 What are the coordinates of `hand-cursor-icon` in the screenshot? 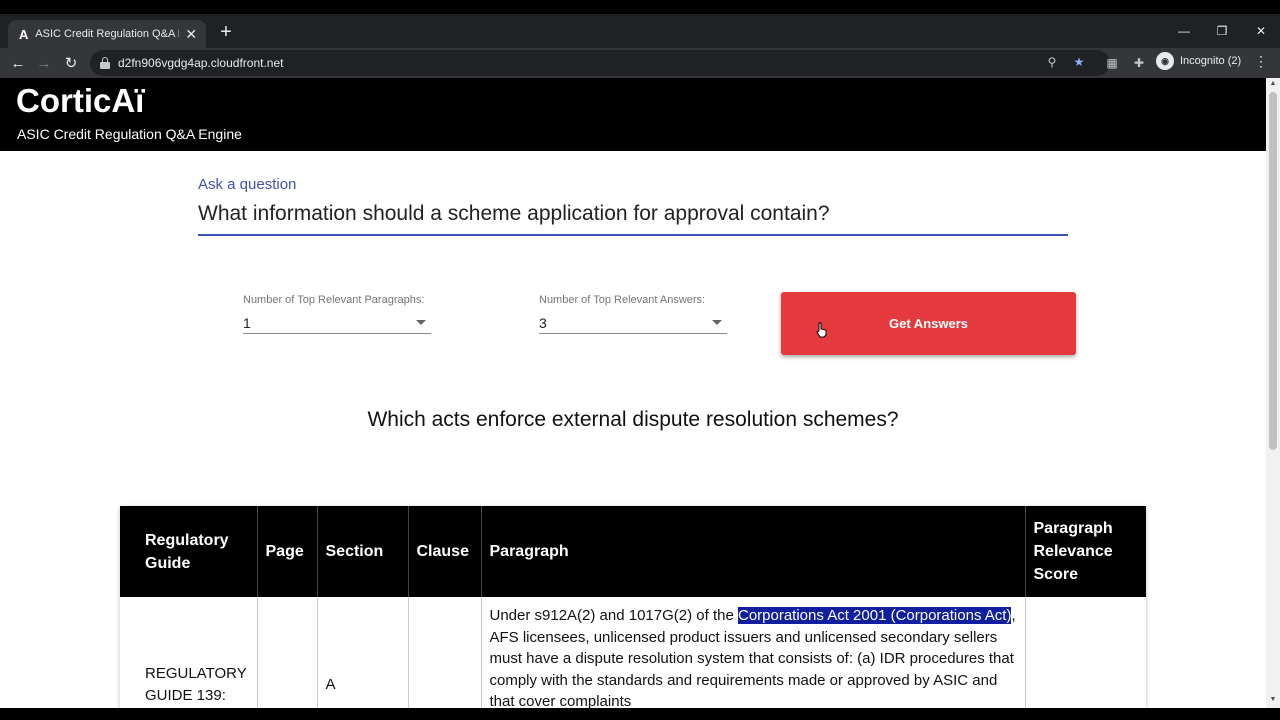 It's located at (821, 330).